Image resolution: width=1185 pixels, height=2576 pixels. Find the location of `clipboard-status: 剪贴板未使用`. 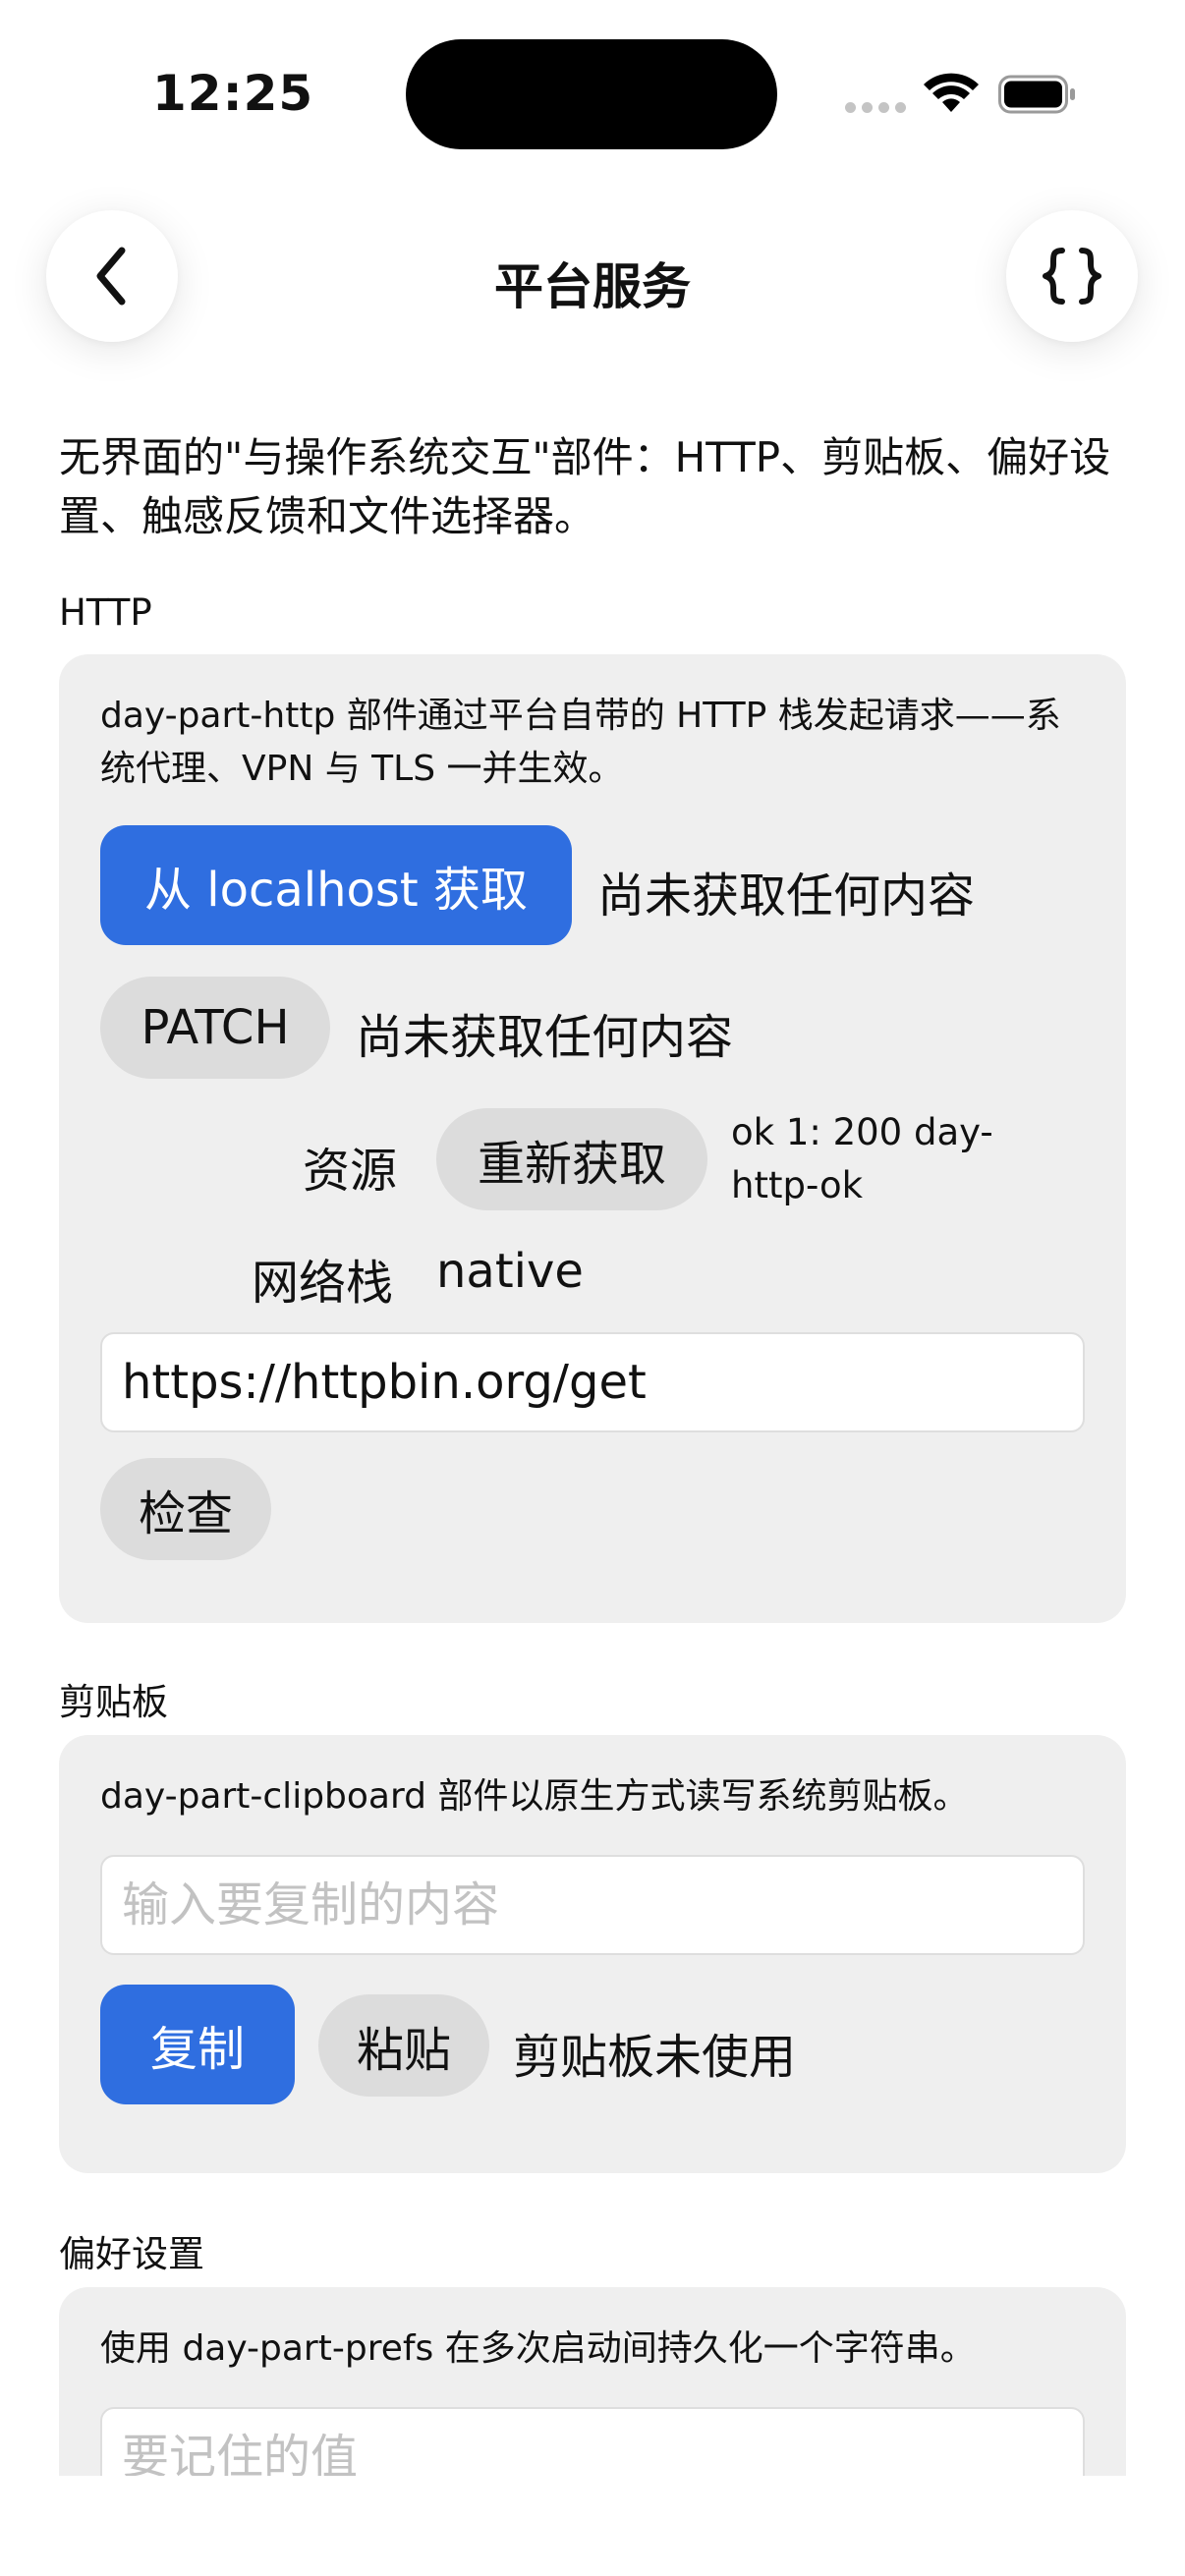

clipboard-status: 剪贴板未使用 is located at coordinates (655, 2057).